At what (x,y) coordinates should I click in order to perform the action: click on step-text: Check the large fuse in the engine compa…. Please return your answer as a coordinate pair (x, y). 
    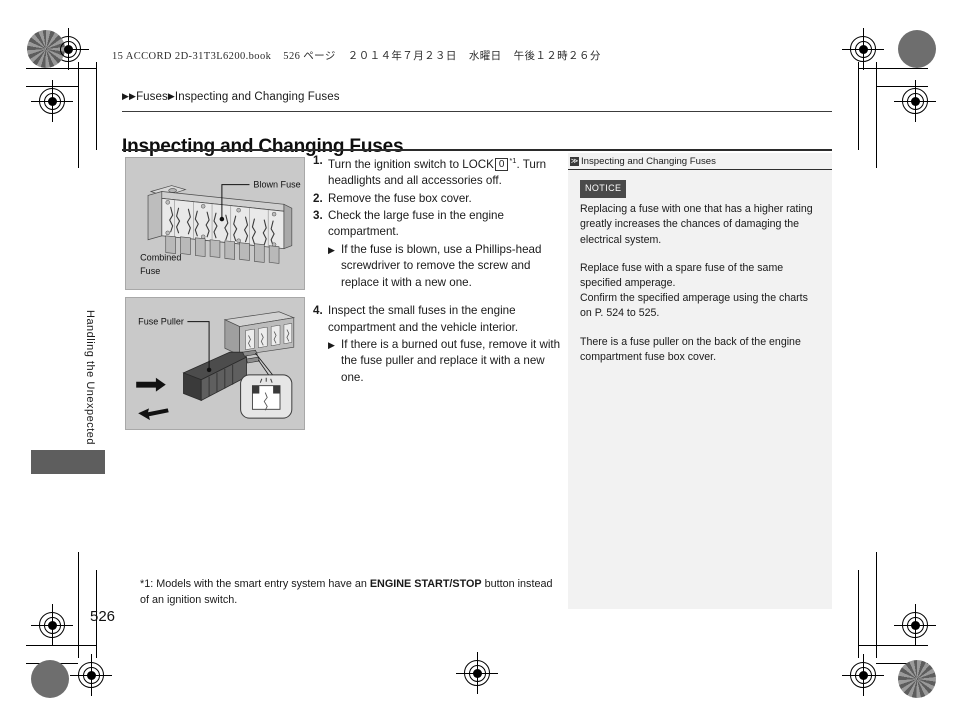
    Looking at the image, I should click on (416, 224).